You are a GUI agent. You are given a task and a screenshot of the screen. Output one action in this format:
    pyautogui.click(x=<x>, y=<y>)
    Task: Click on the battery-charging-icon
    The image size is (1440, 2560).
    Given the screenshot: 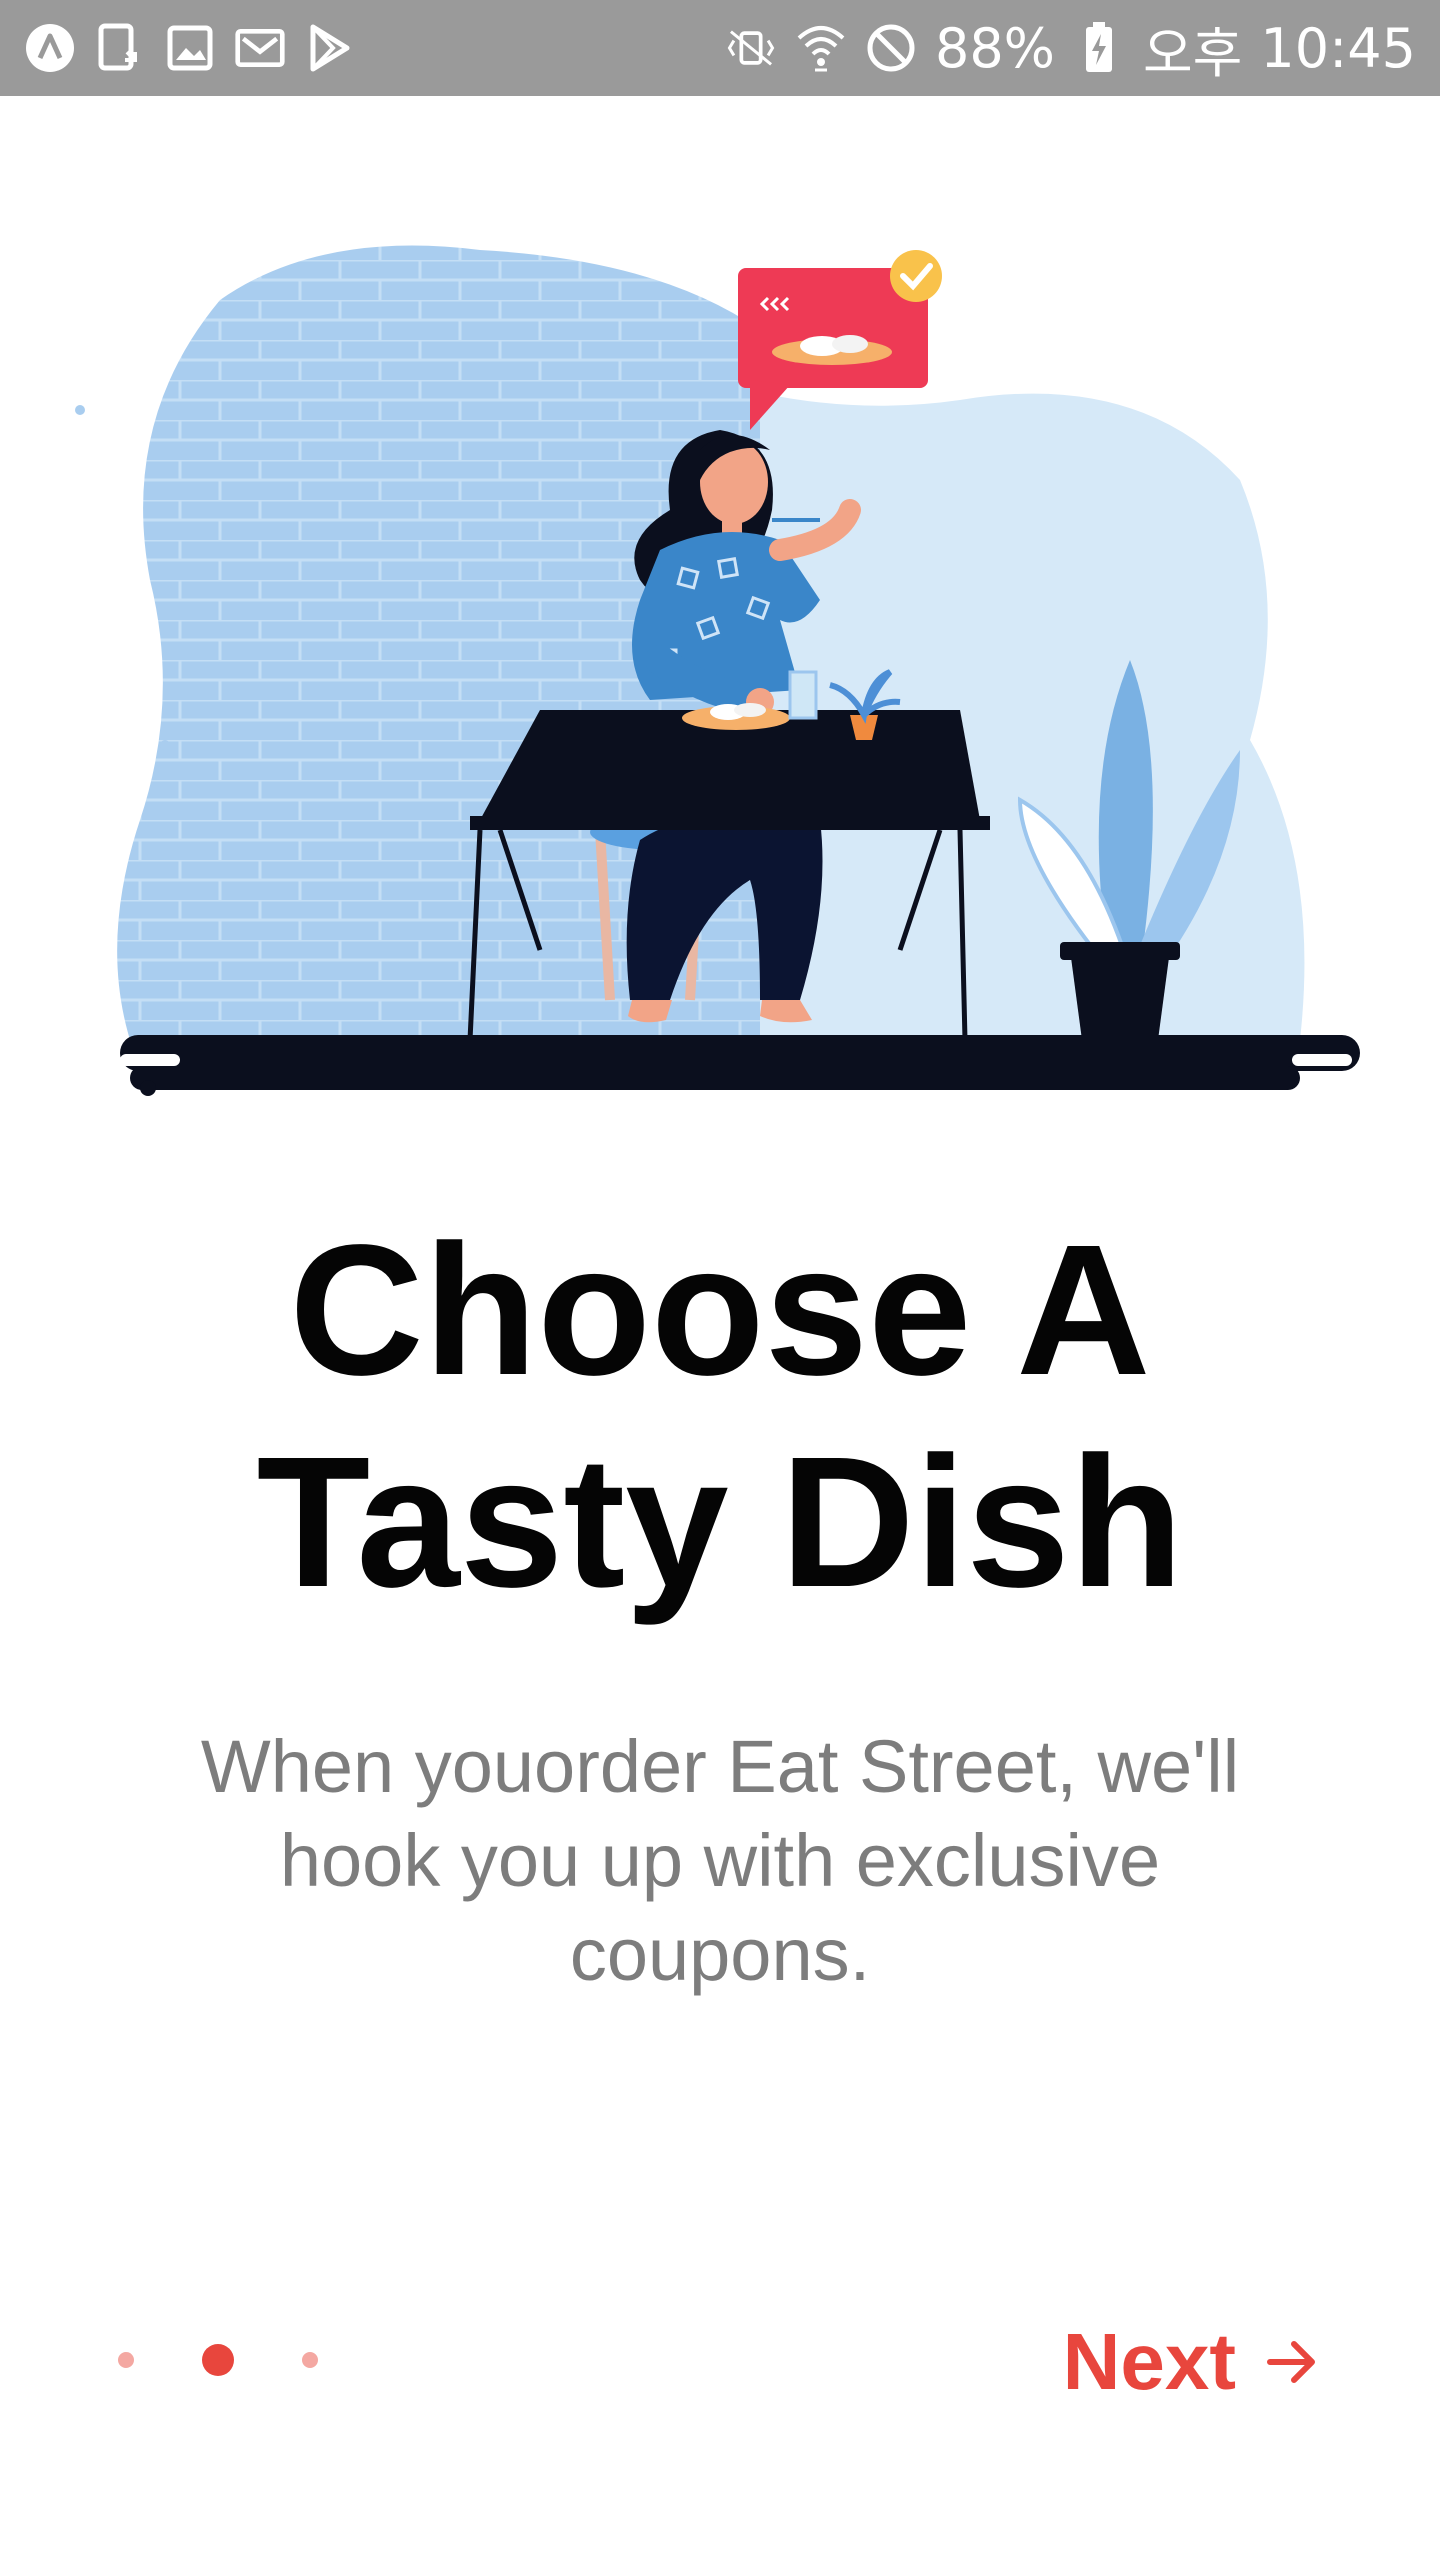 What is the action you would take?
    pyautogui.click(x=1099, y=48)
    